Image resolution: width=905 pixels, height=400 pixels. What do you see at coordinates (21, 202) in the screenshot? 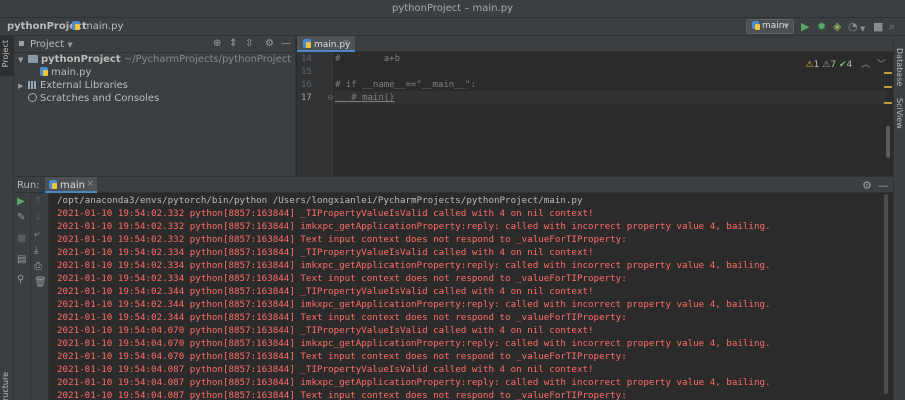
I see `rerun-icon: ▶` at bounding box center [21, 202].